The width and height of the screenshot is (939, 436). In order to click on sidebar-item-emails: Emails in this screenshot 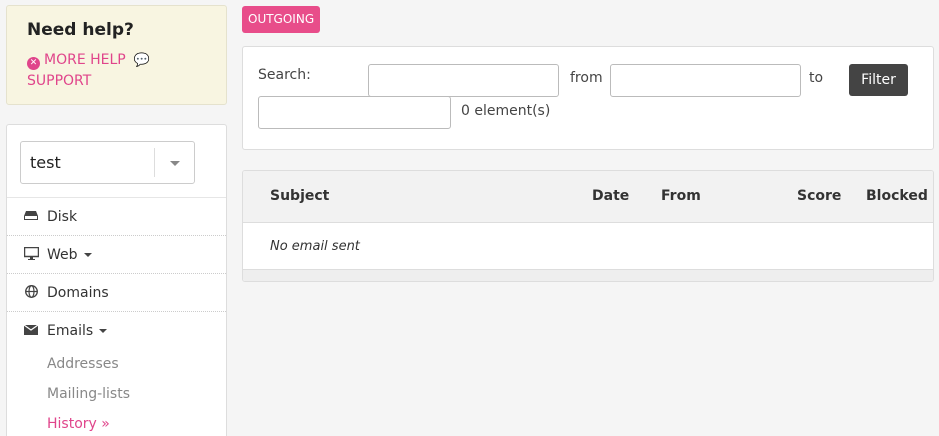, I will do `click(116, 330)`.